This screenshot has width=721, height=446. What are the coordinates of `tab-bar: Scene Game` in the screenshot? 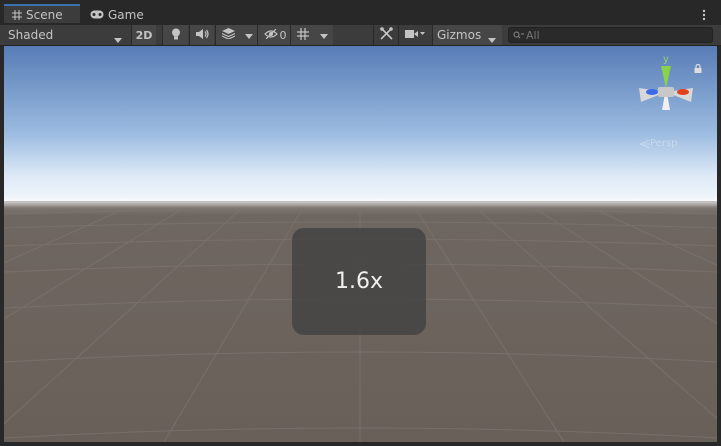 It's located at (360, 14).